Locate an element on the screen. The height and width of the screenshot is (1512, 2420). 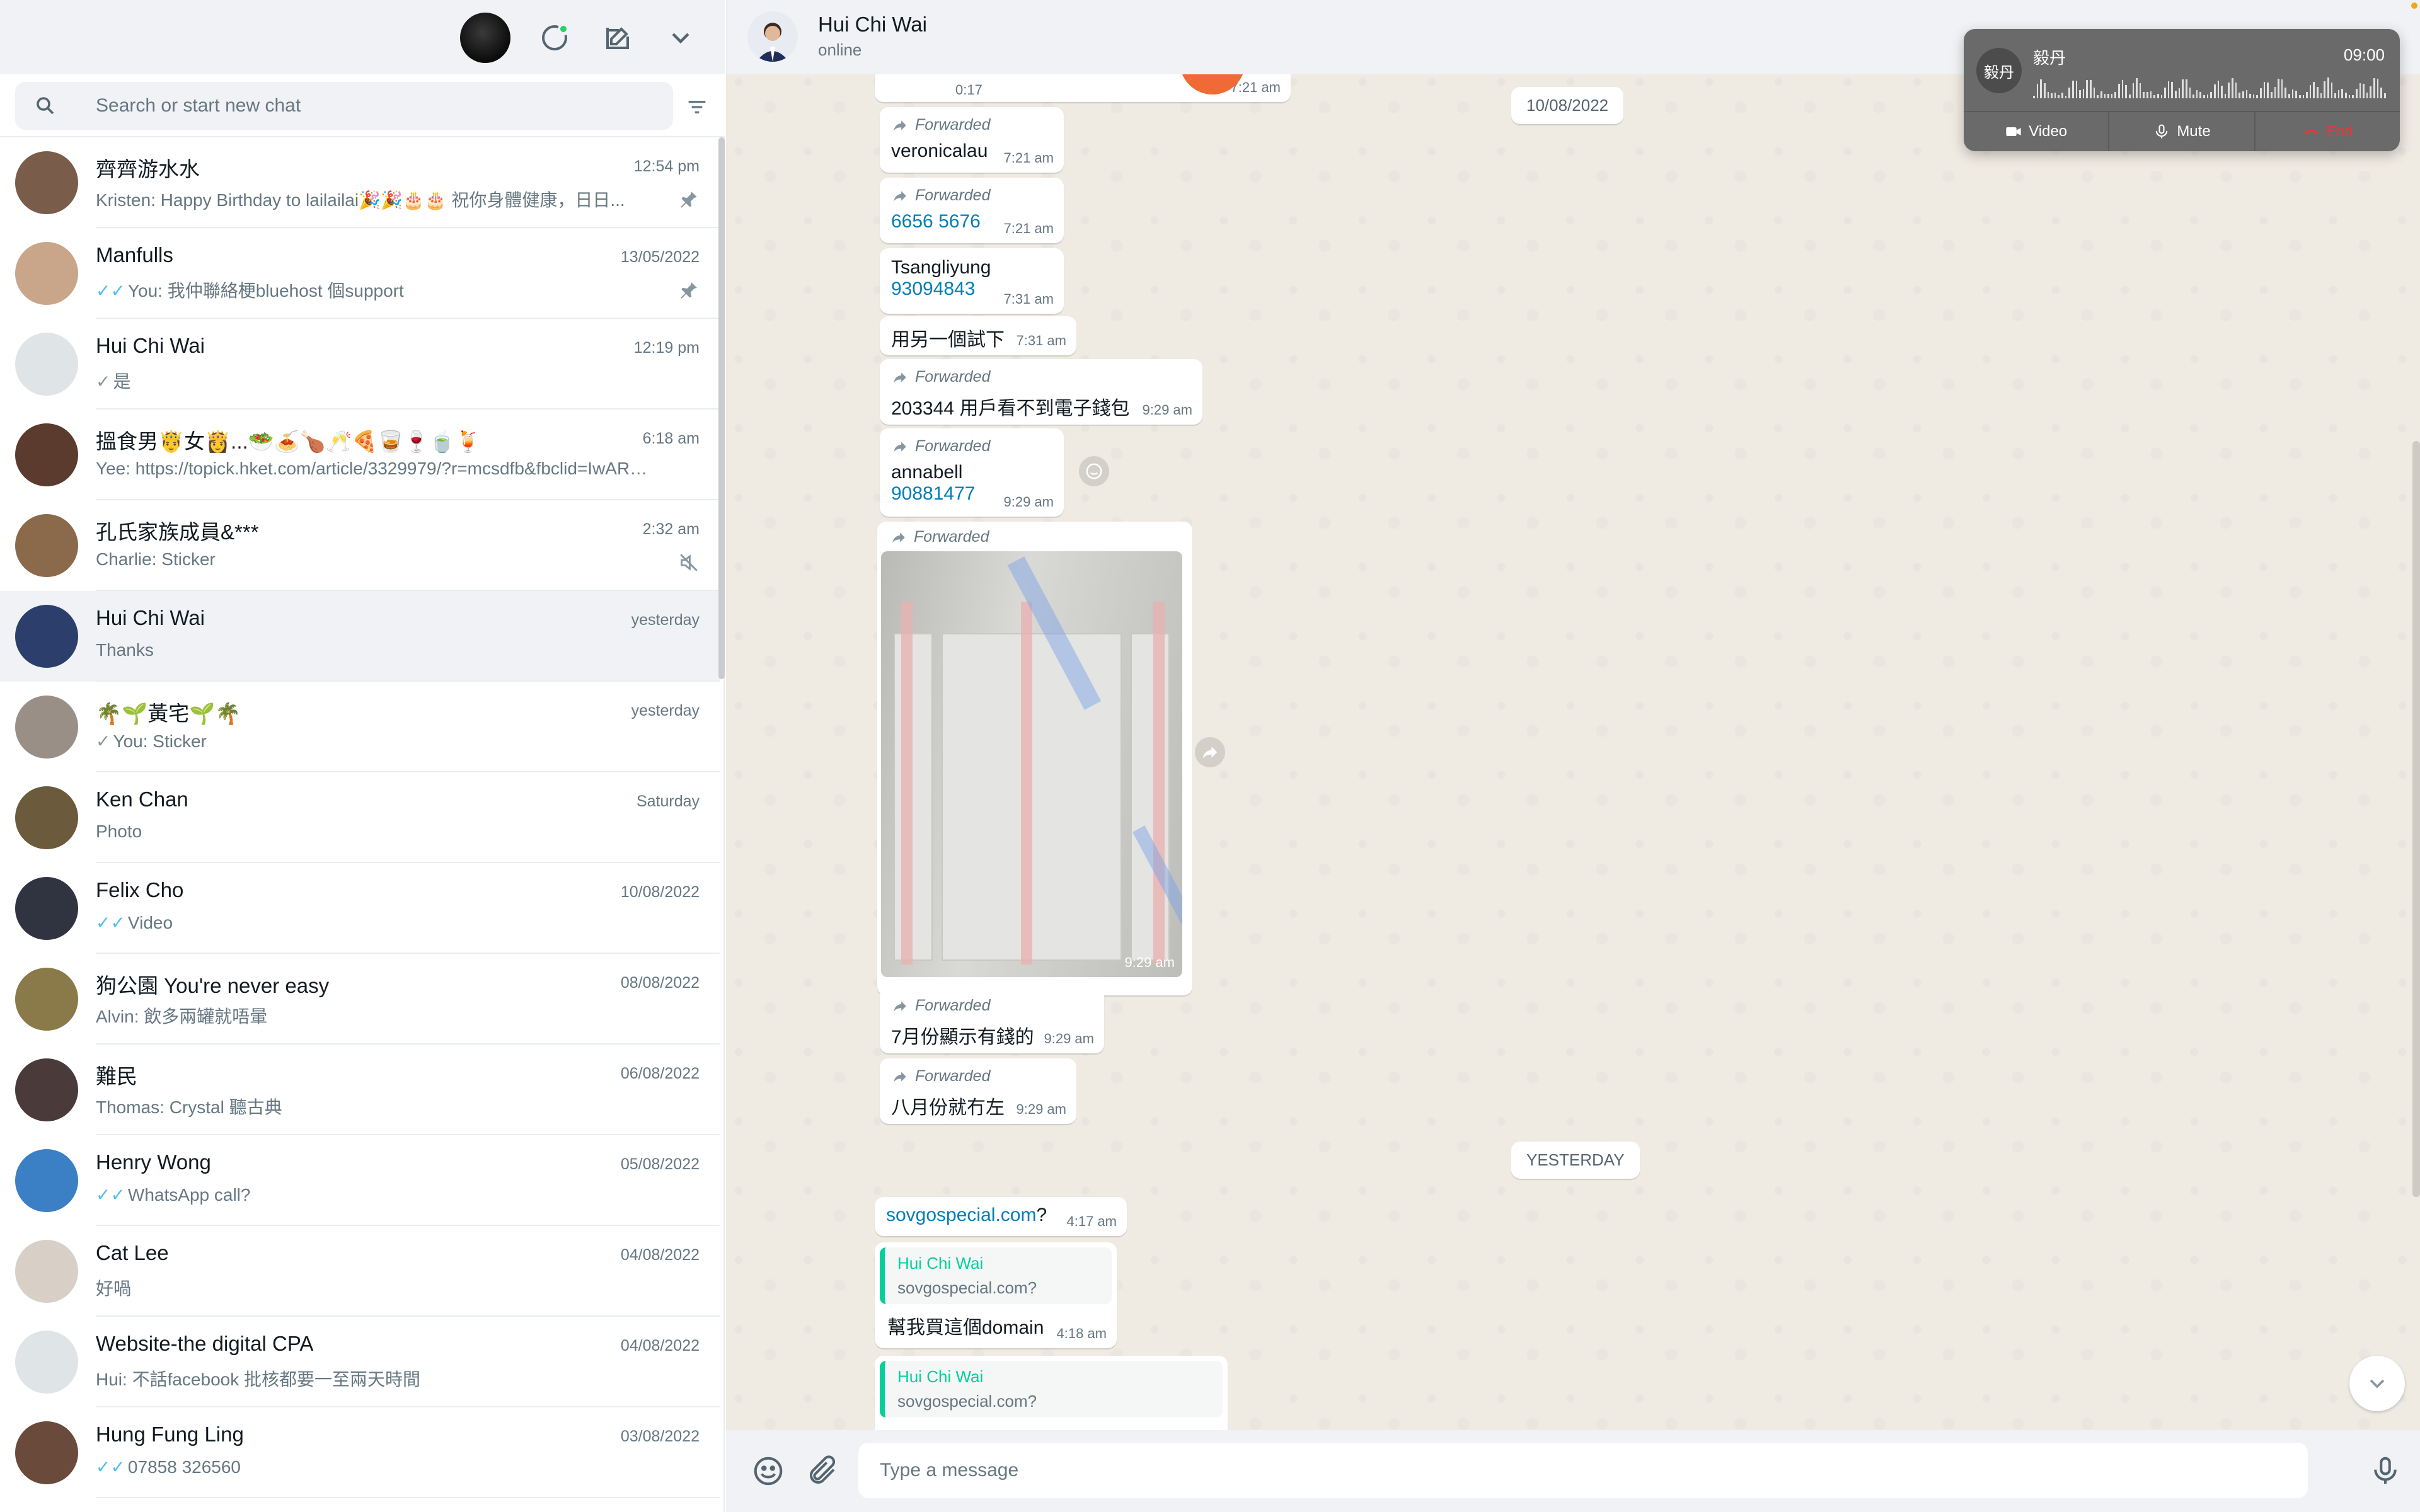
chat-preview: Thomas: Crystal 聽古典 is located at coordinates (189, 1107).